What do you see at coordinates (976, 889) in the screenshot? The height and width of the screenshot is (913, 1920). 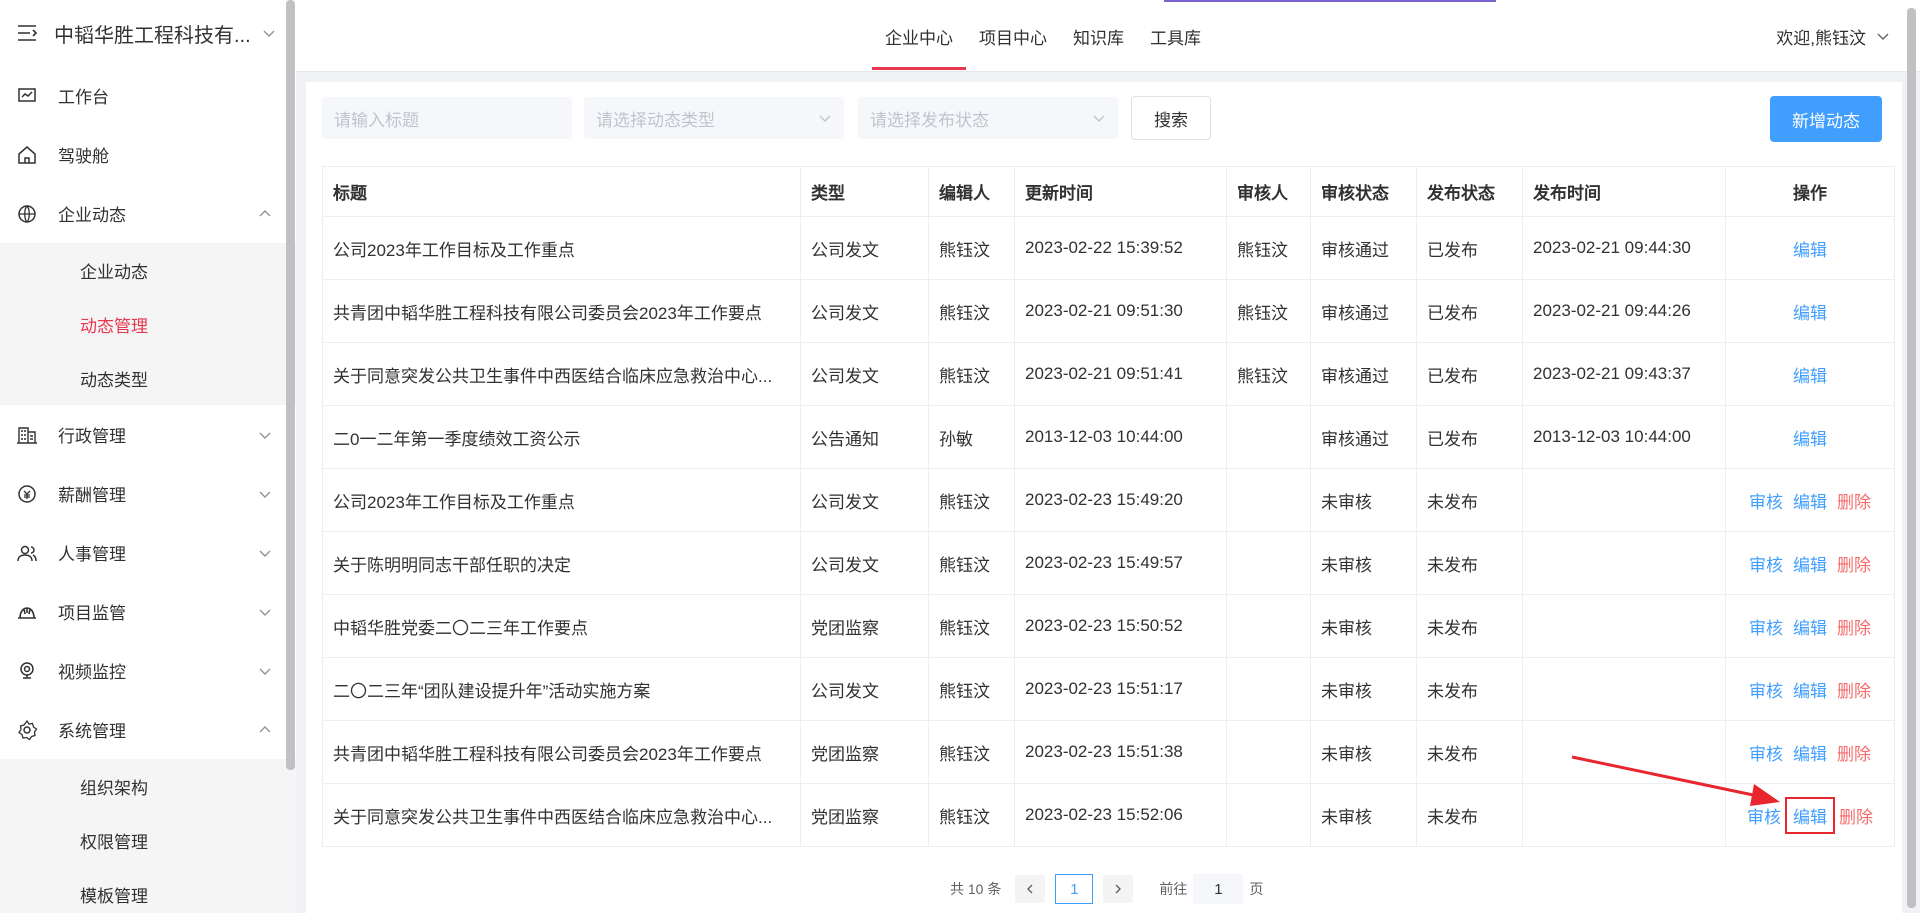 I see `total-count: 共 10 条` at bounding box center [976, 889].